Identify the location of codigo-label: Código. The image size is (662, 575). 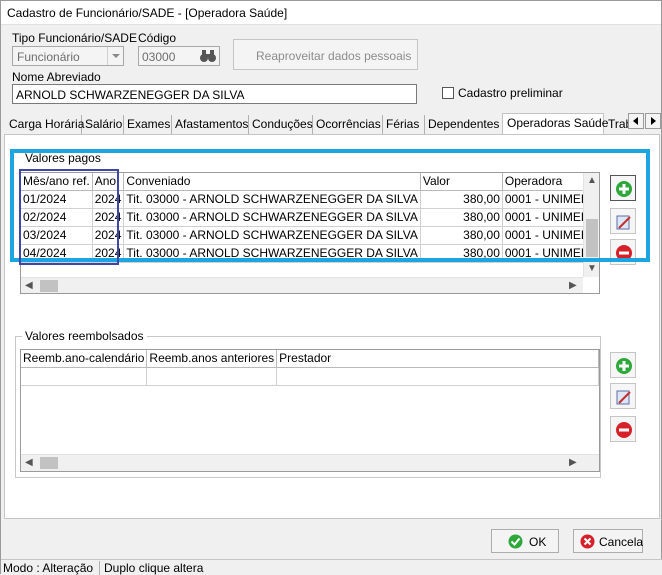
(157, 38).